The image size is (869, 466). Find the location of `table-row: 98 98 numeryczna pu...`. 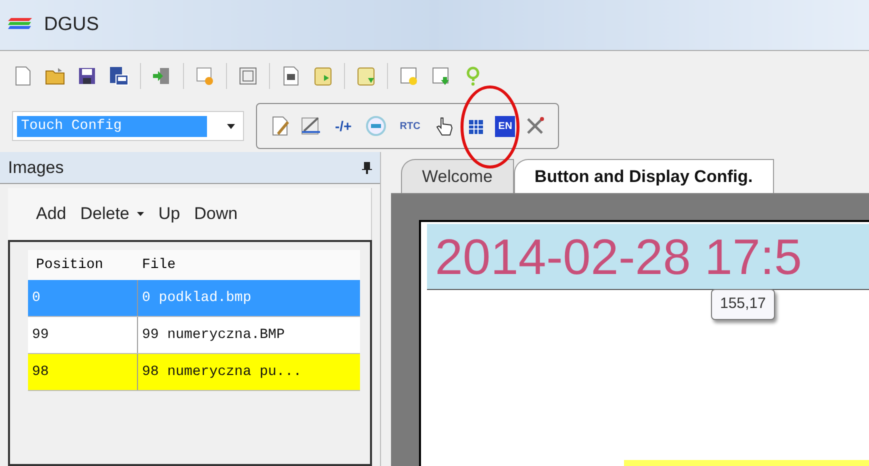

table-row: 98 98 numeryczna pu... is located at coordinates (194, 372).